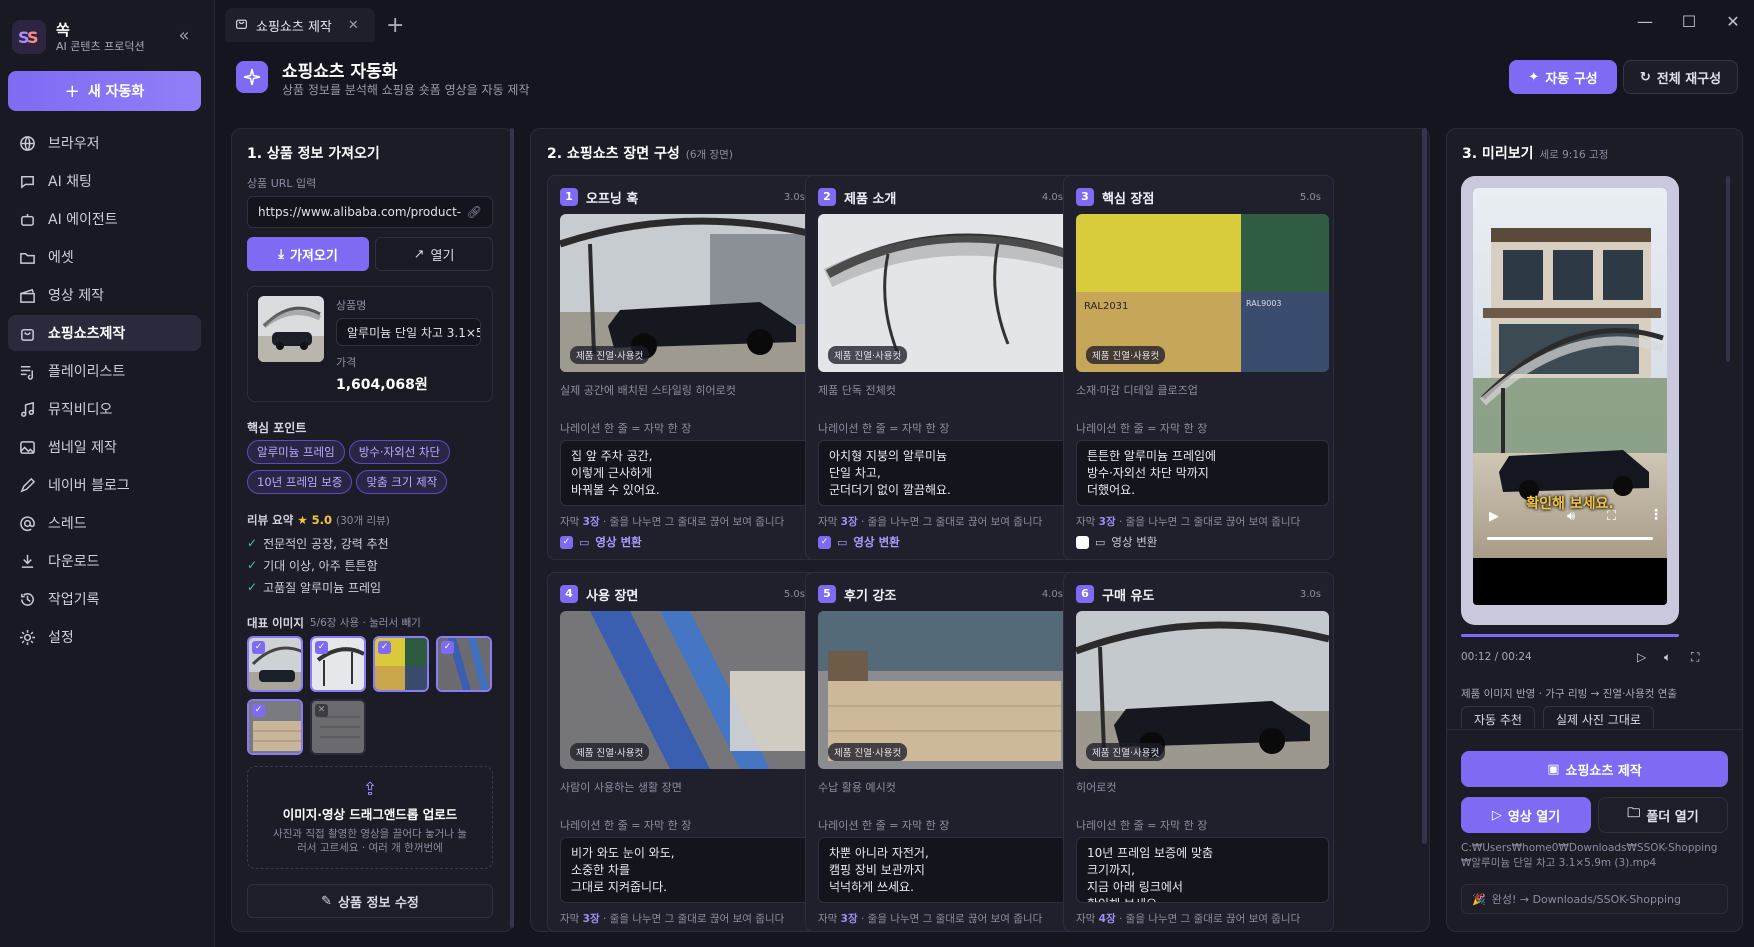 This screenshot has width=1754, height=947. Describe the element at coordinates (1424, 486) in the screenshot. I see `panel2-scrollbar` at that location.